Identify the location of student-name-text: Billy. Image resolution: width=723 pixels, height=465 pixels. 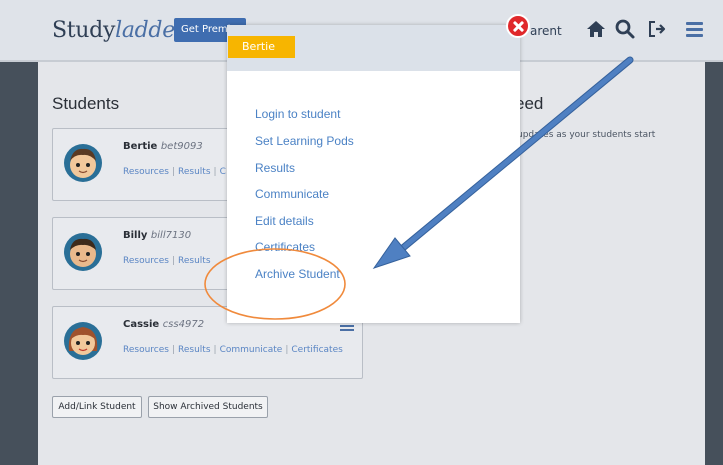
(135, 235).